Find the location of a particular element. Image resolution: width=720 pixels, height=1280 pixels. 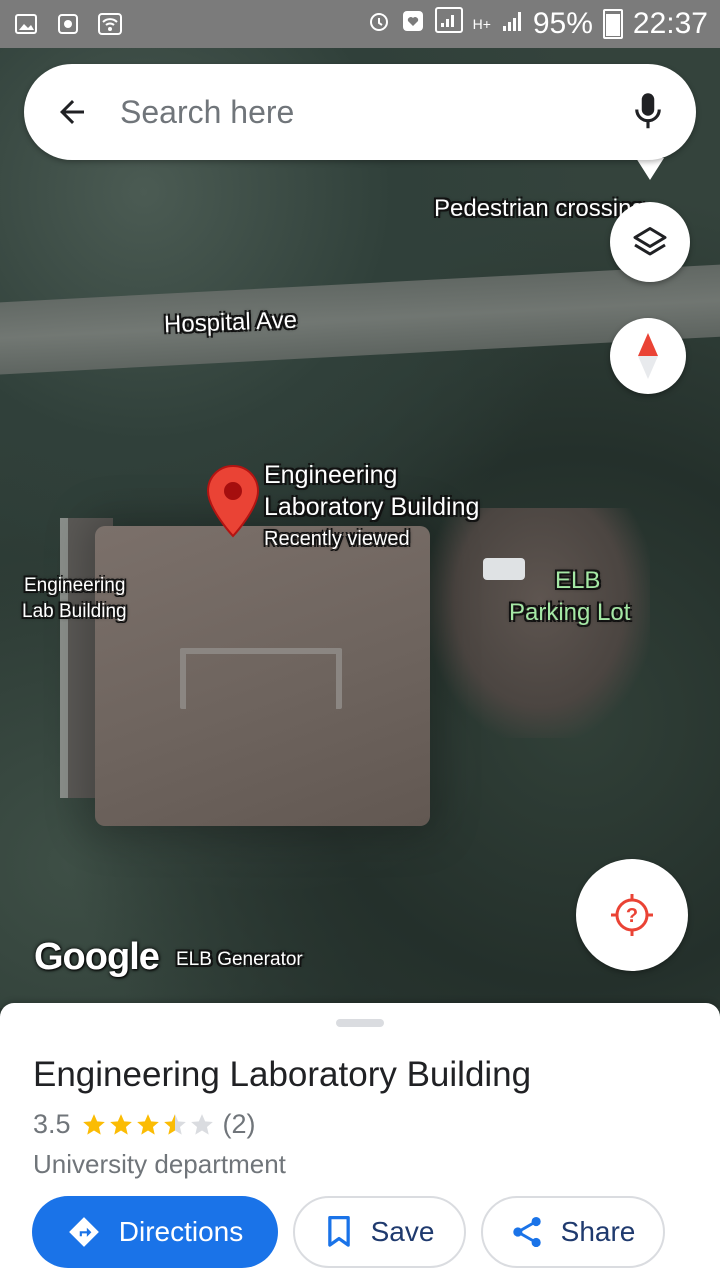

rating-stars is located at coordinates (148, 1125).